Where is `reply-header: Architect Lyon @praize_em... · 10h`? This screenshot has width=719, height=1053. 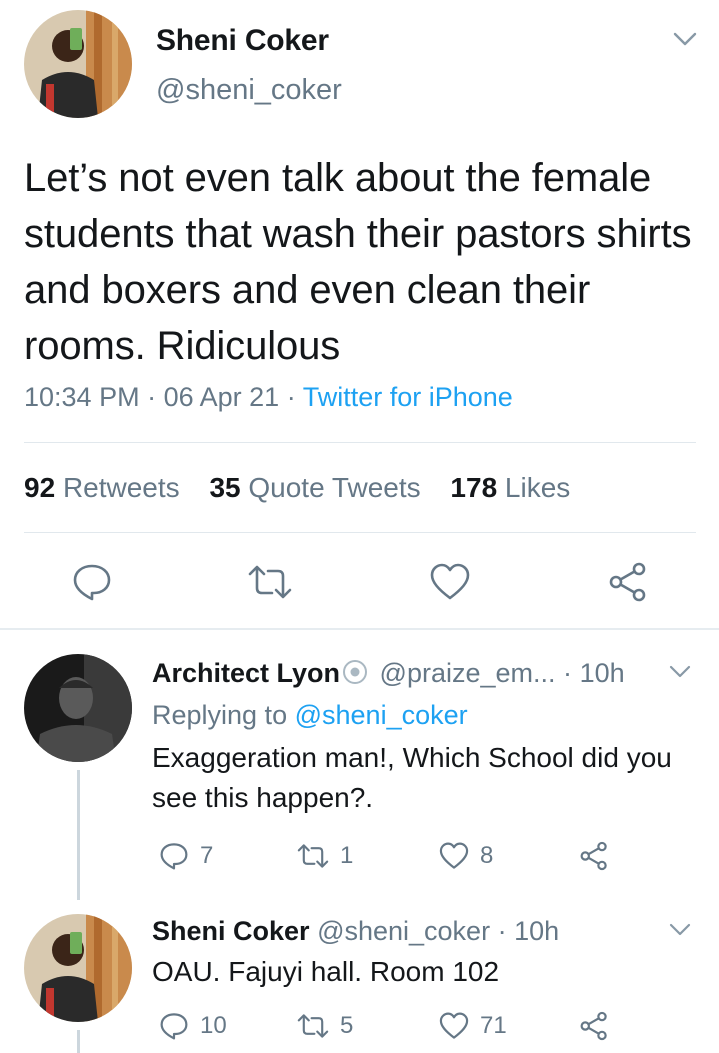
reply-header: Architect Lyon @praize_em... · 10h is located at coordinates (388, 675).